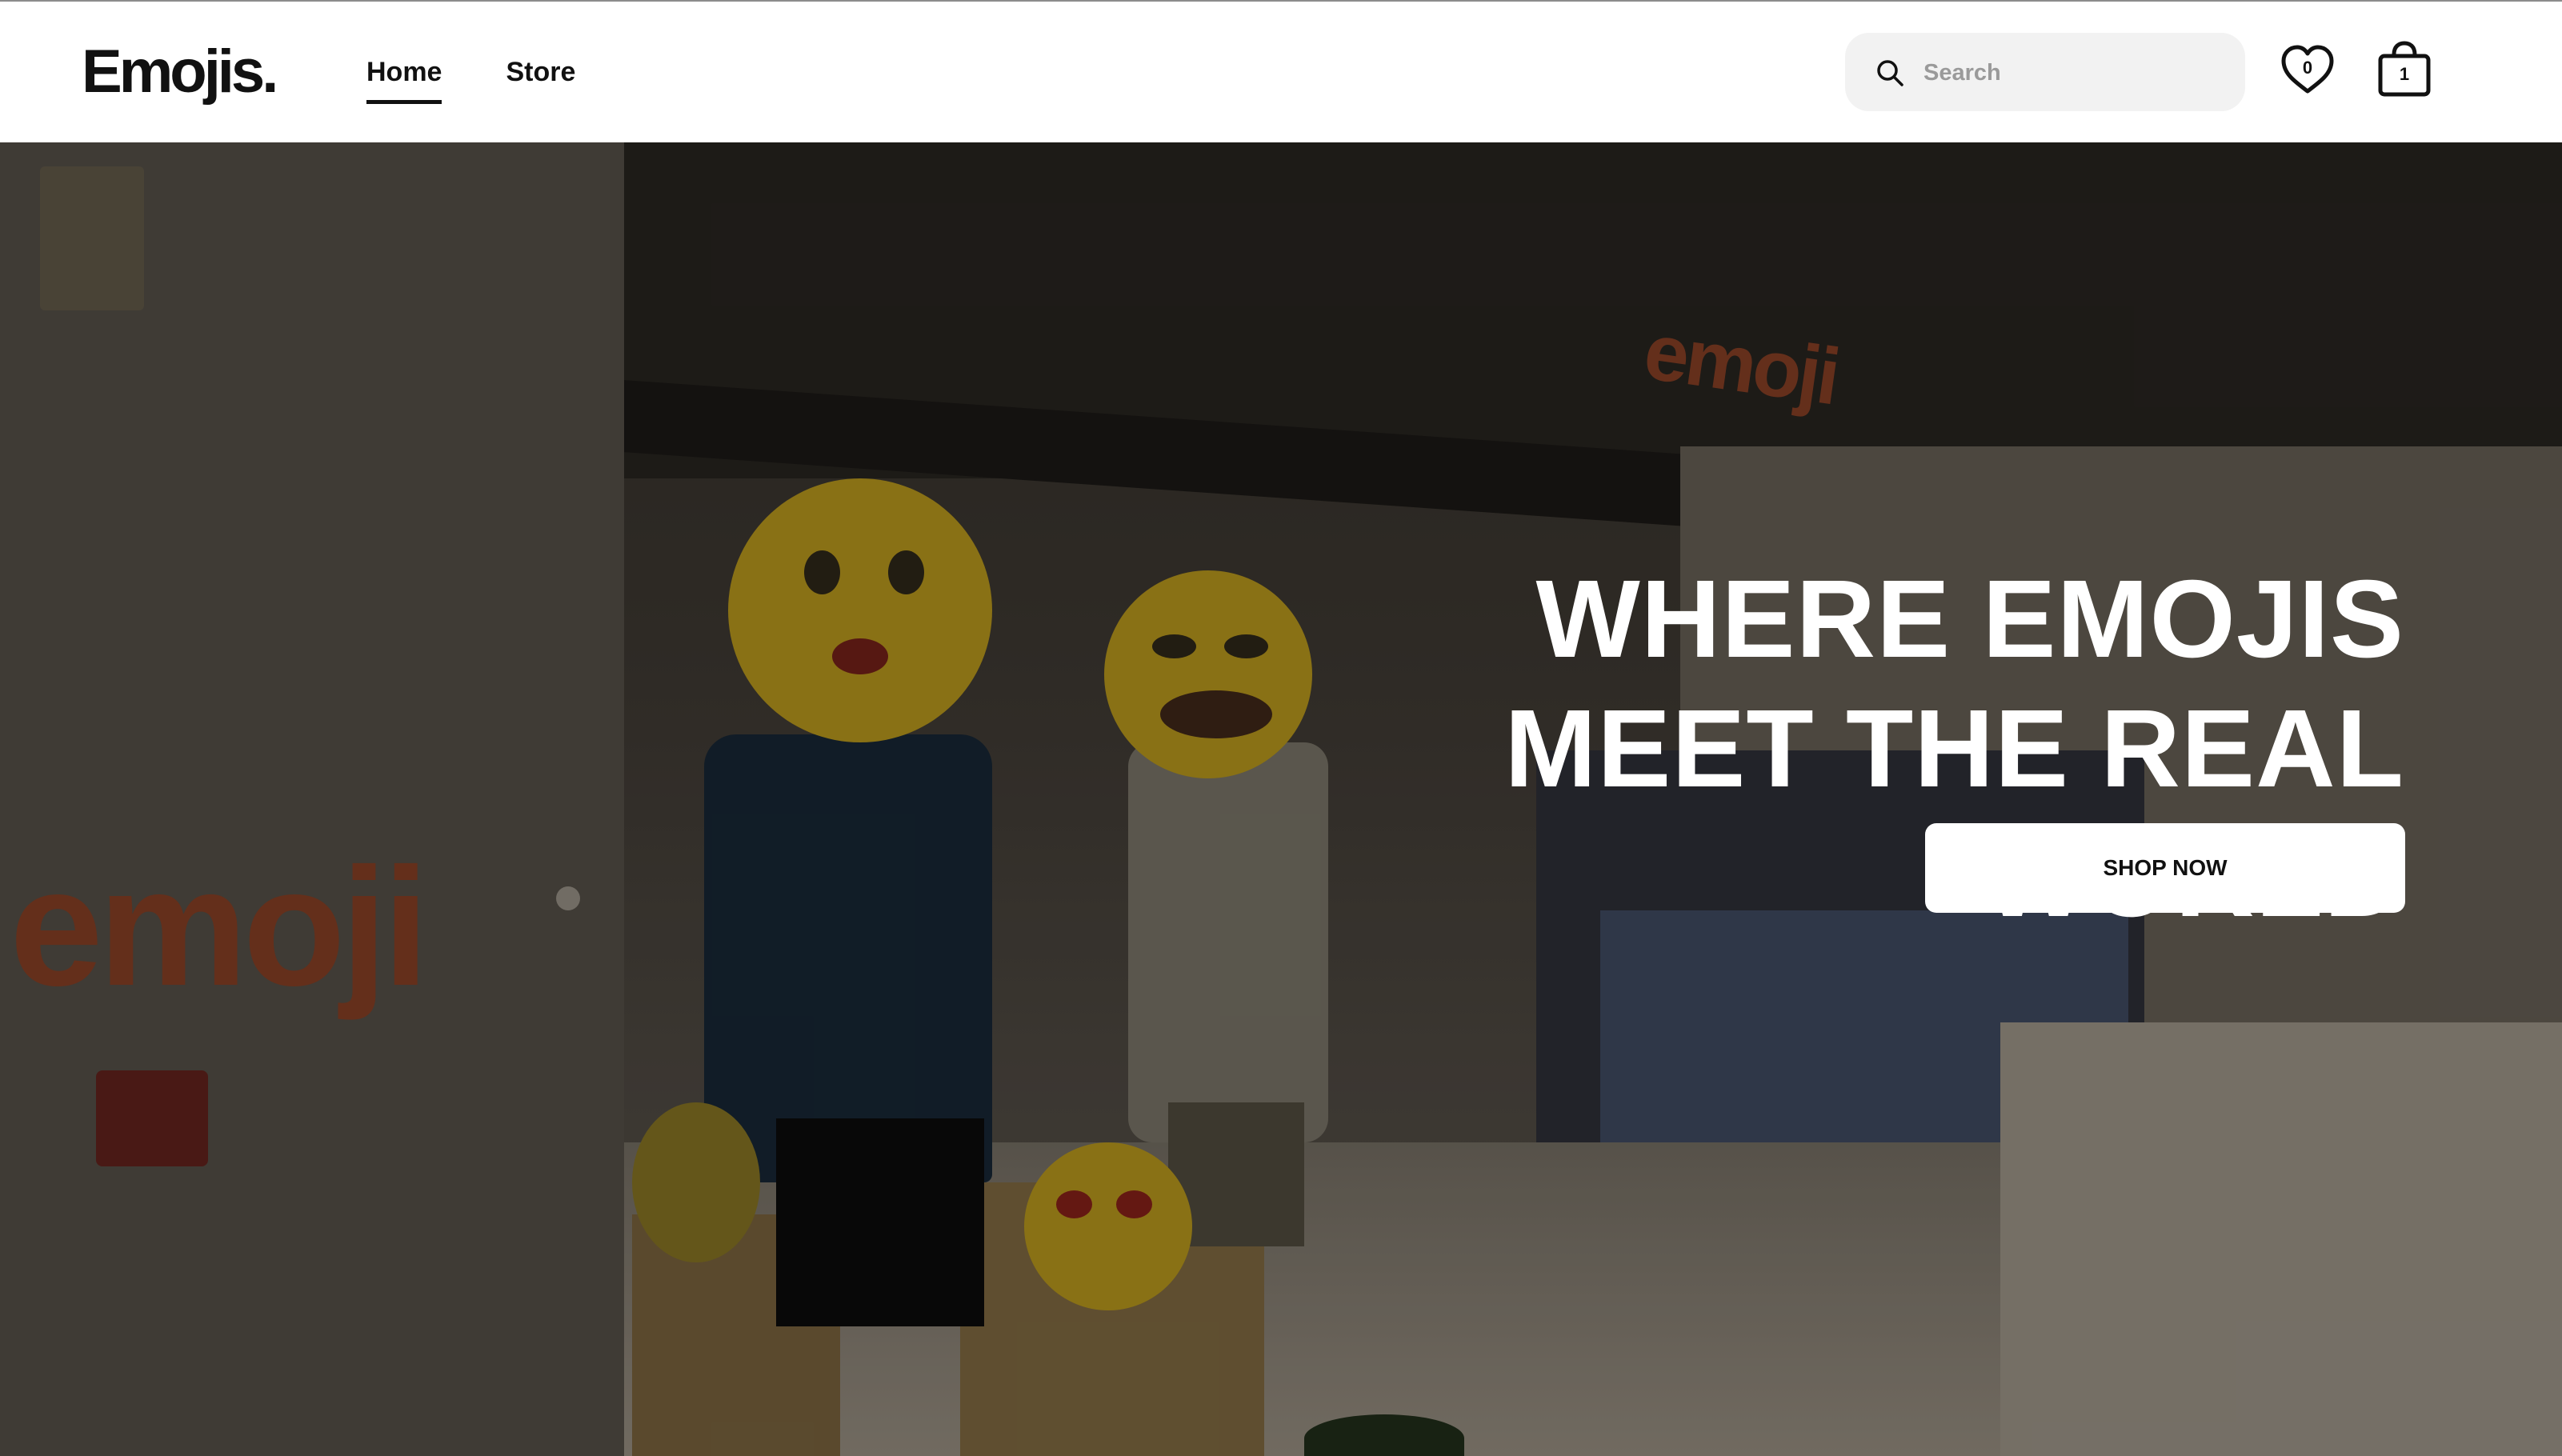 This screenshot has height=1456, width=2562. I want to click on brand-logo: Emojis., so click(180, 72).